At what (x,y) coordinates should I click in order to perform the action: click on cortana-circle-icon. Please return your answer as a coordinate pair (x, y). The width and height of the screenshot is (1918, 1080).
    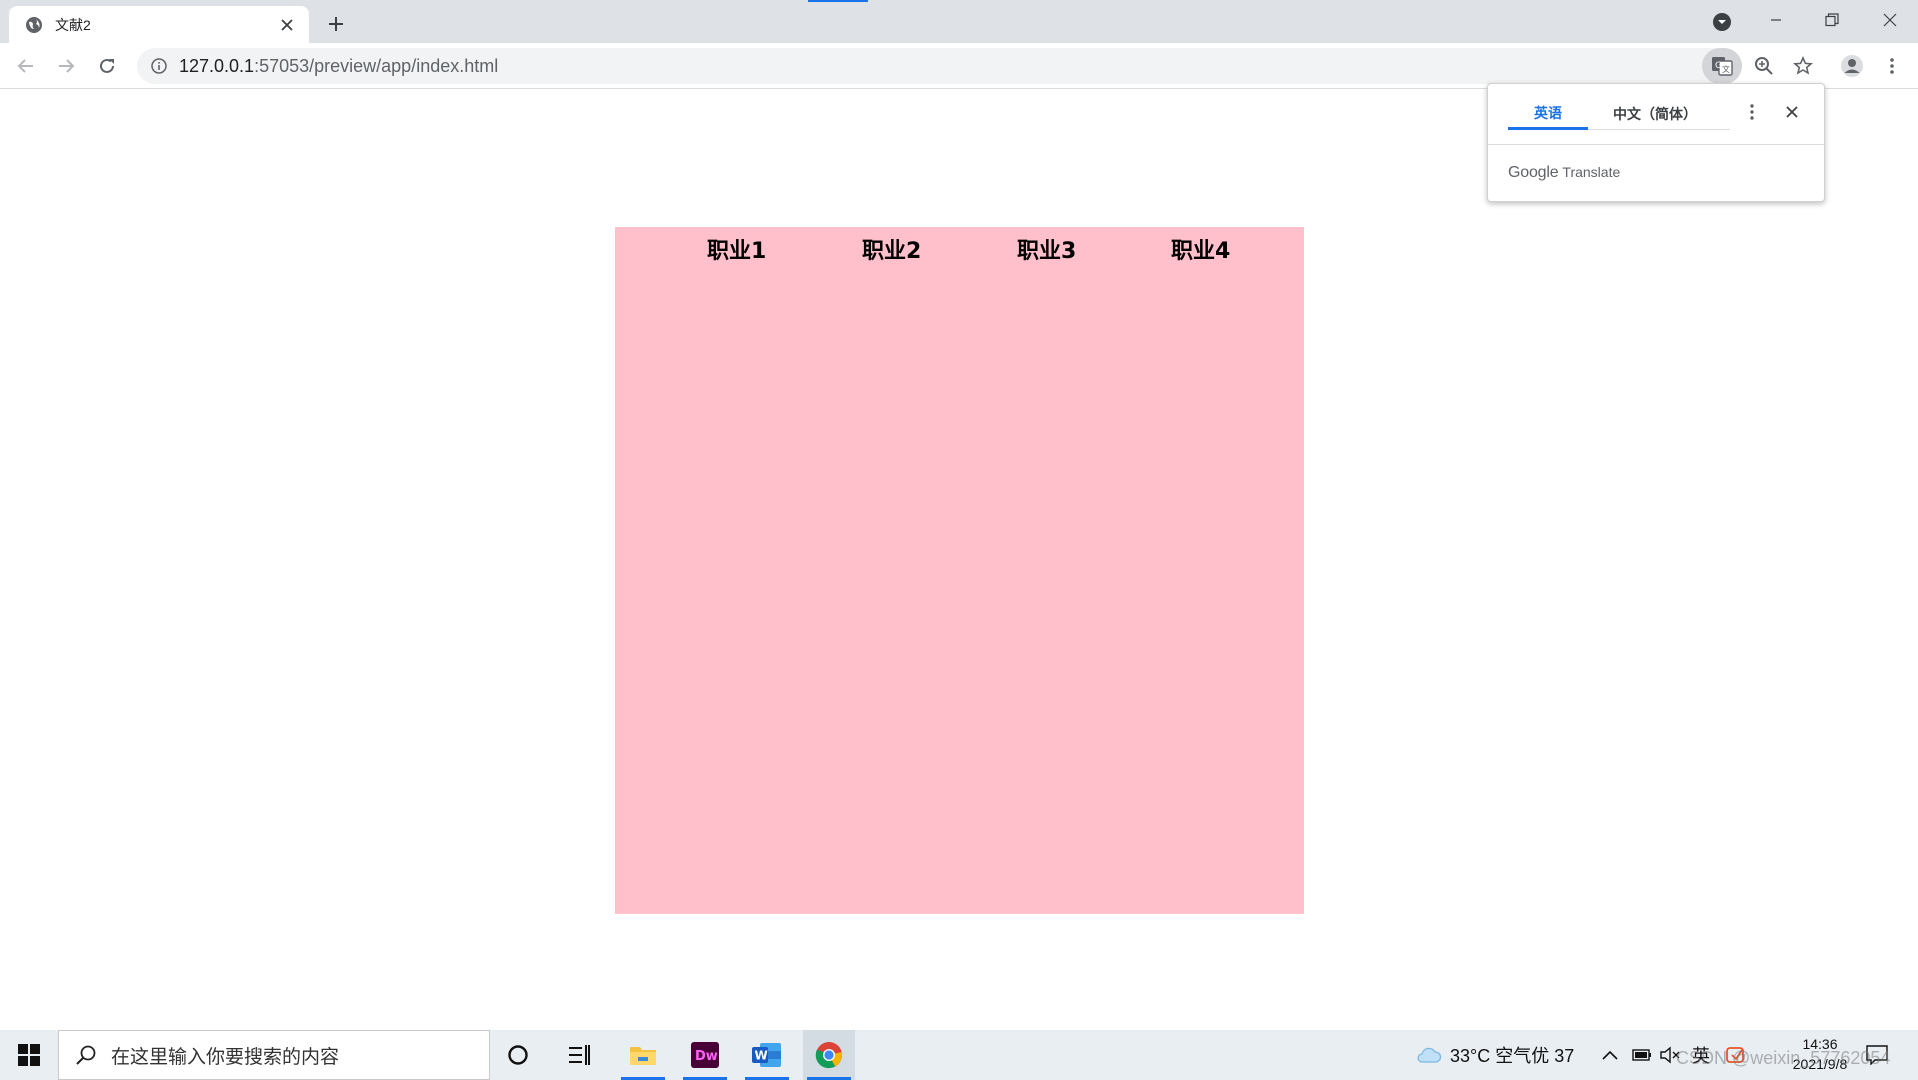
    Looking at the image, I should click on (518, 1055).